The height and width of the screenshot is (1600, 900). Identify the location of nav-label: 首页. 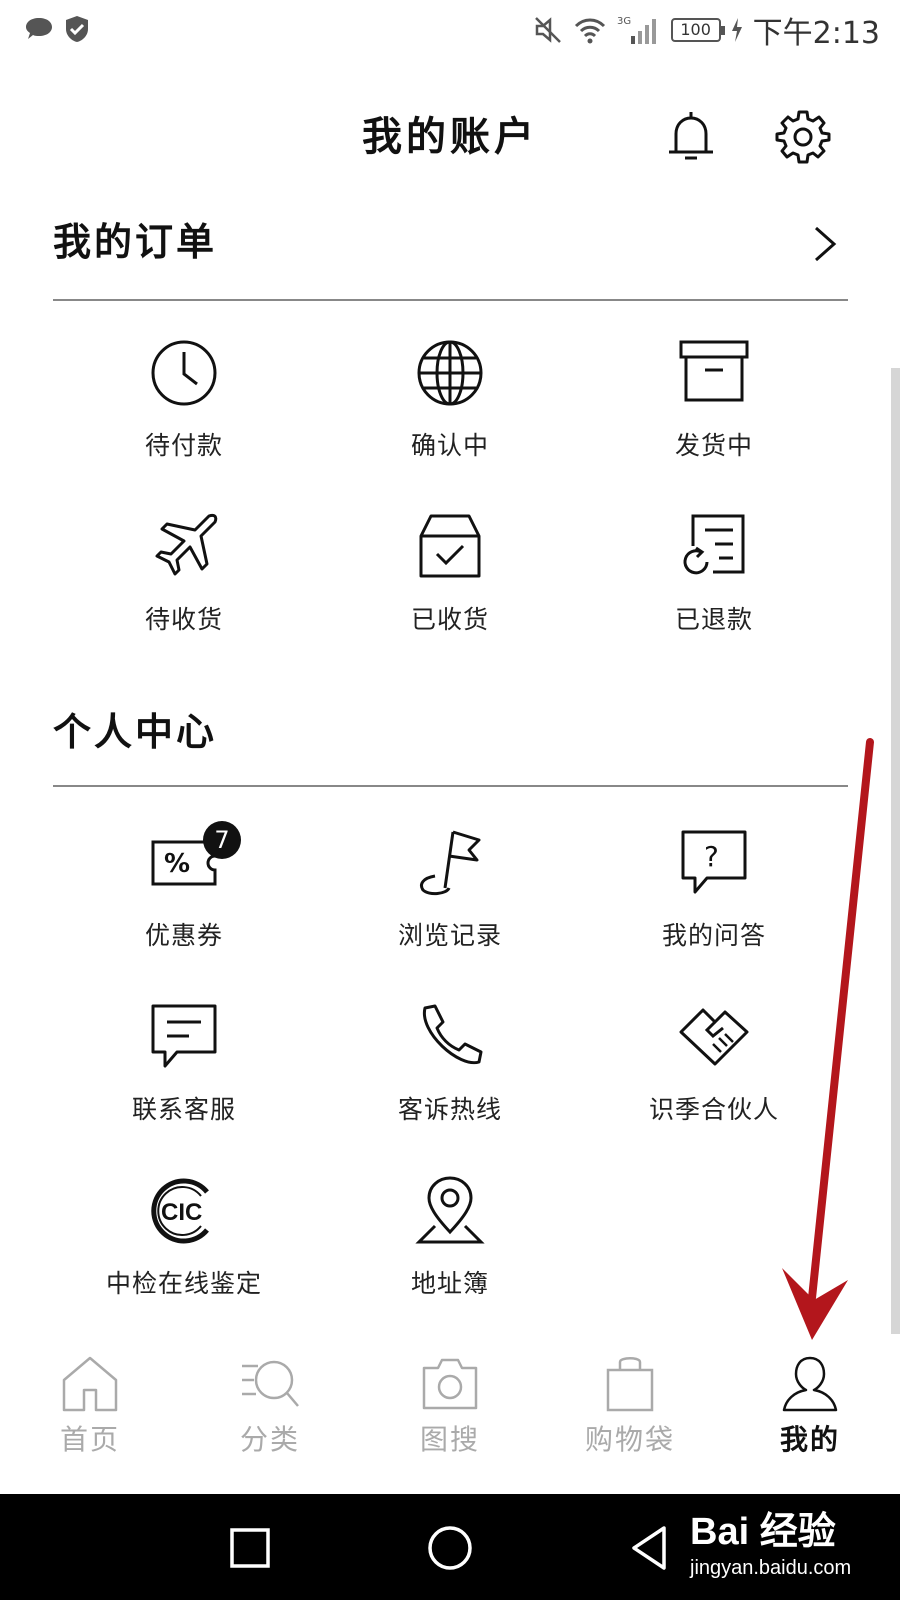
(89, 1439).